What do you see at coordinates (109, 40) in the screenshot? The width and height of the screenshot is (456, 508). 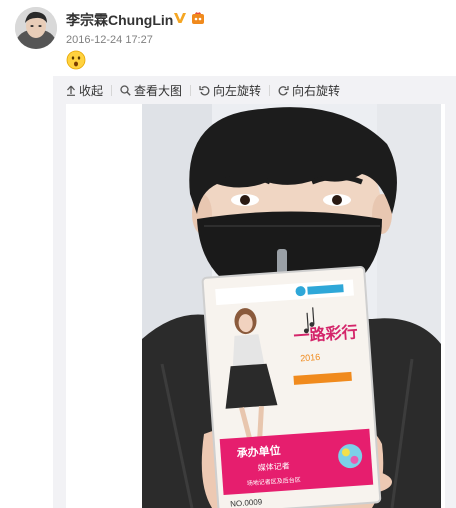 I see `post-timestamp: 2016-12-24 17:27` at bounding box center [109, 40].